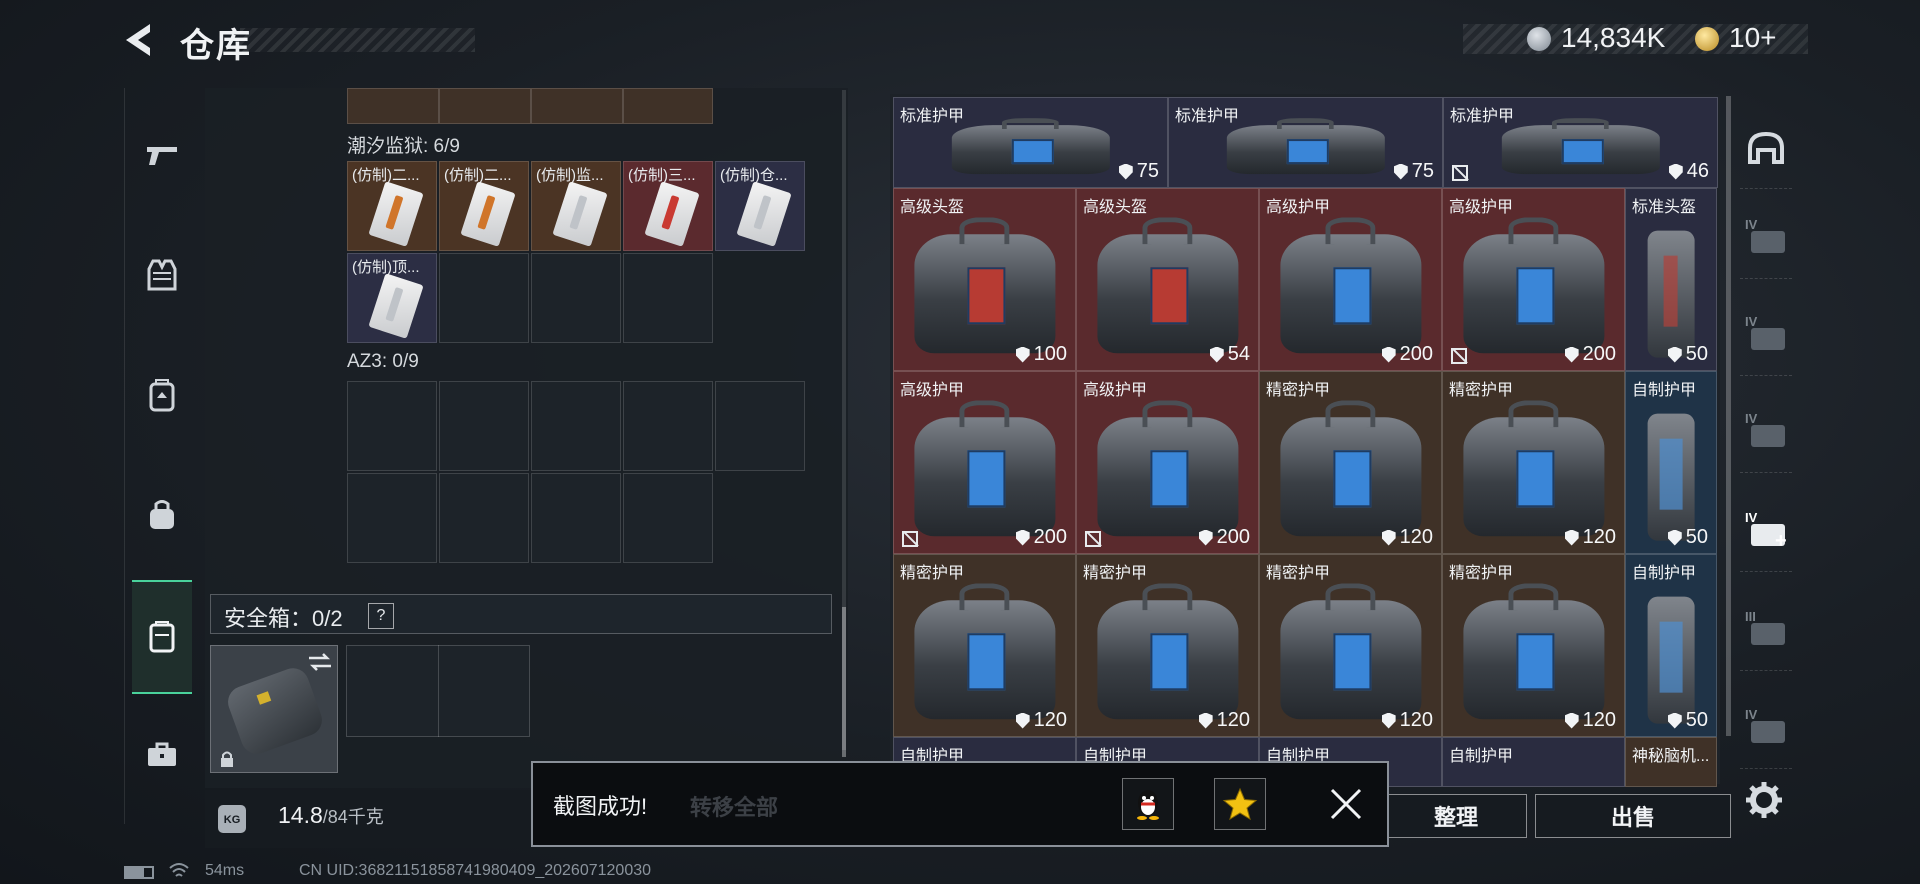 This screenshot has width=1920, height=884. What do you see at coordinates (1147, 171) in the screenshot?
I see `durability-value: 75` at bounding box center [1147, 171].